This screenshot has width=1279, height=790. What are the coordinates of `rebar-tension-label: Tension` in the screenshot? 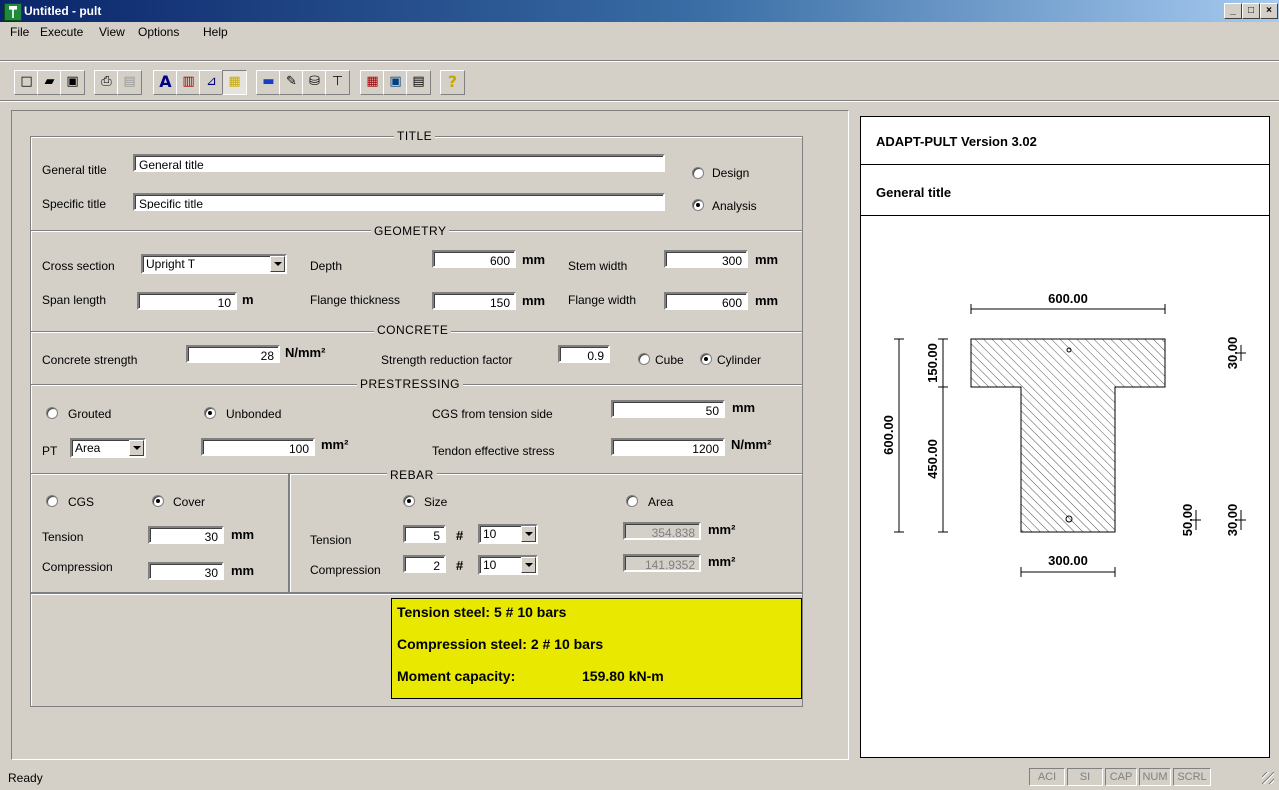 It's located at (331, 540).